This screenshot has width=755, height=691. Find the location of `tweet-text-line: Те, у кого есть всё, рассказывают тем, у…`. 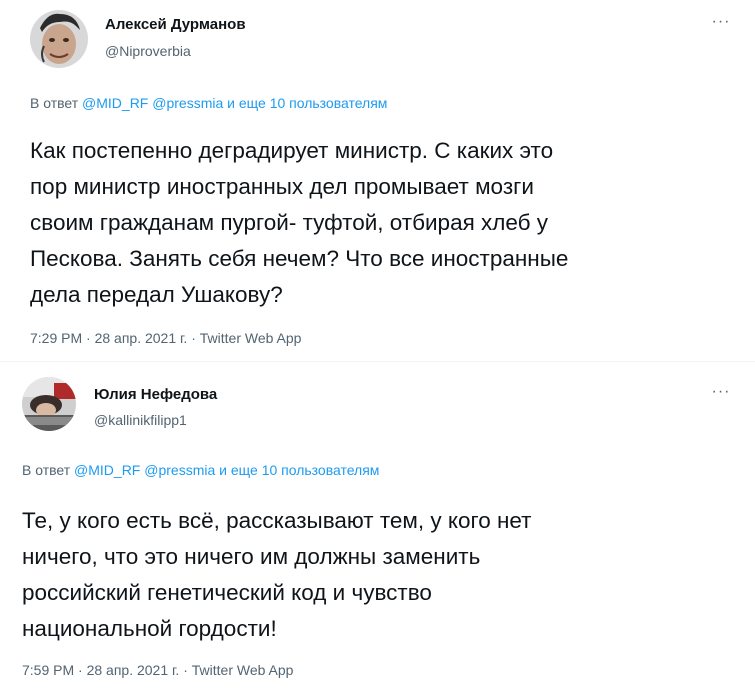

tweet-text-line: Те, у кого есть всё, рассказывают тем, у… is located at coordinates (277, 520).